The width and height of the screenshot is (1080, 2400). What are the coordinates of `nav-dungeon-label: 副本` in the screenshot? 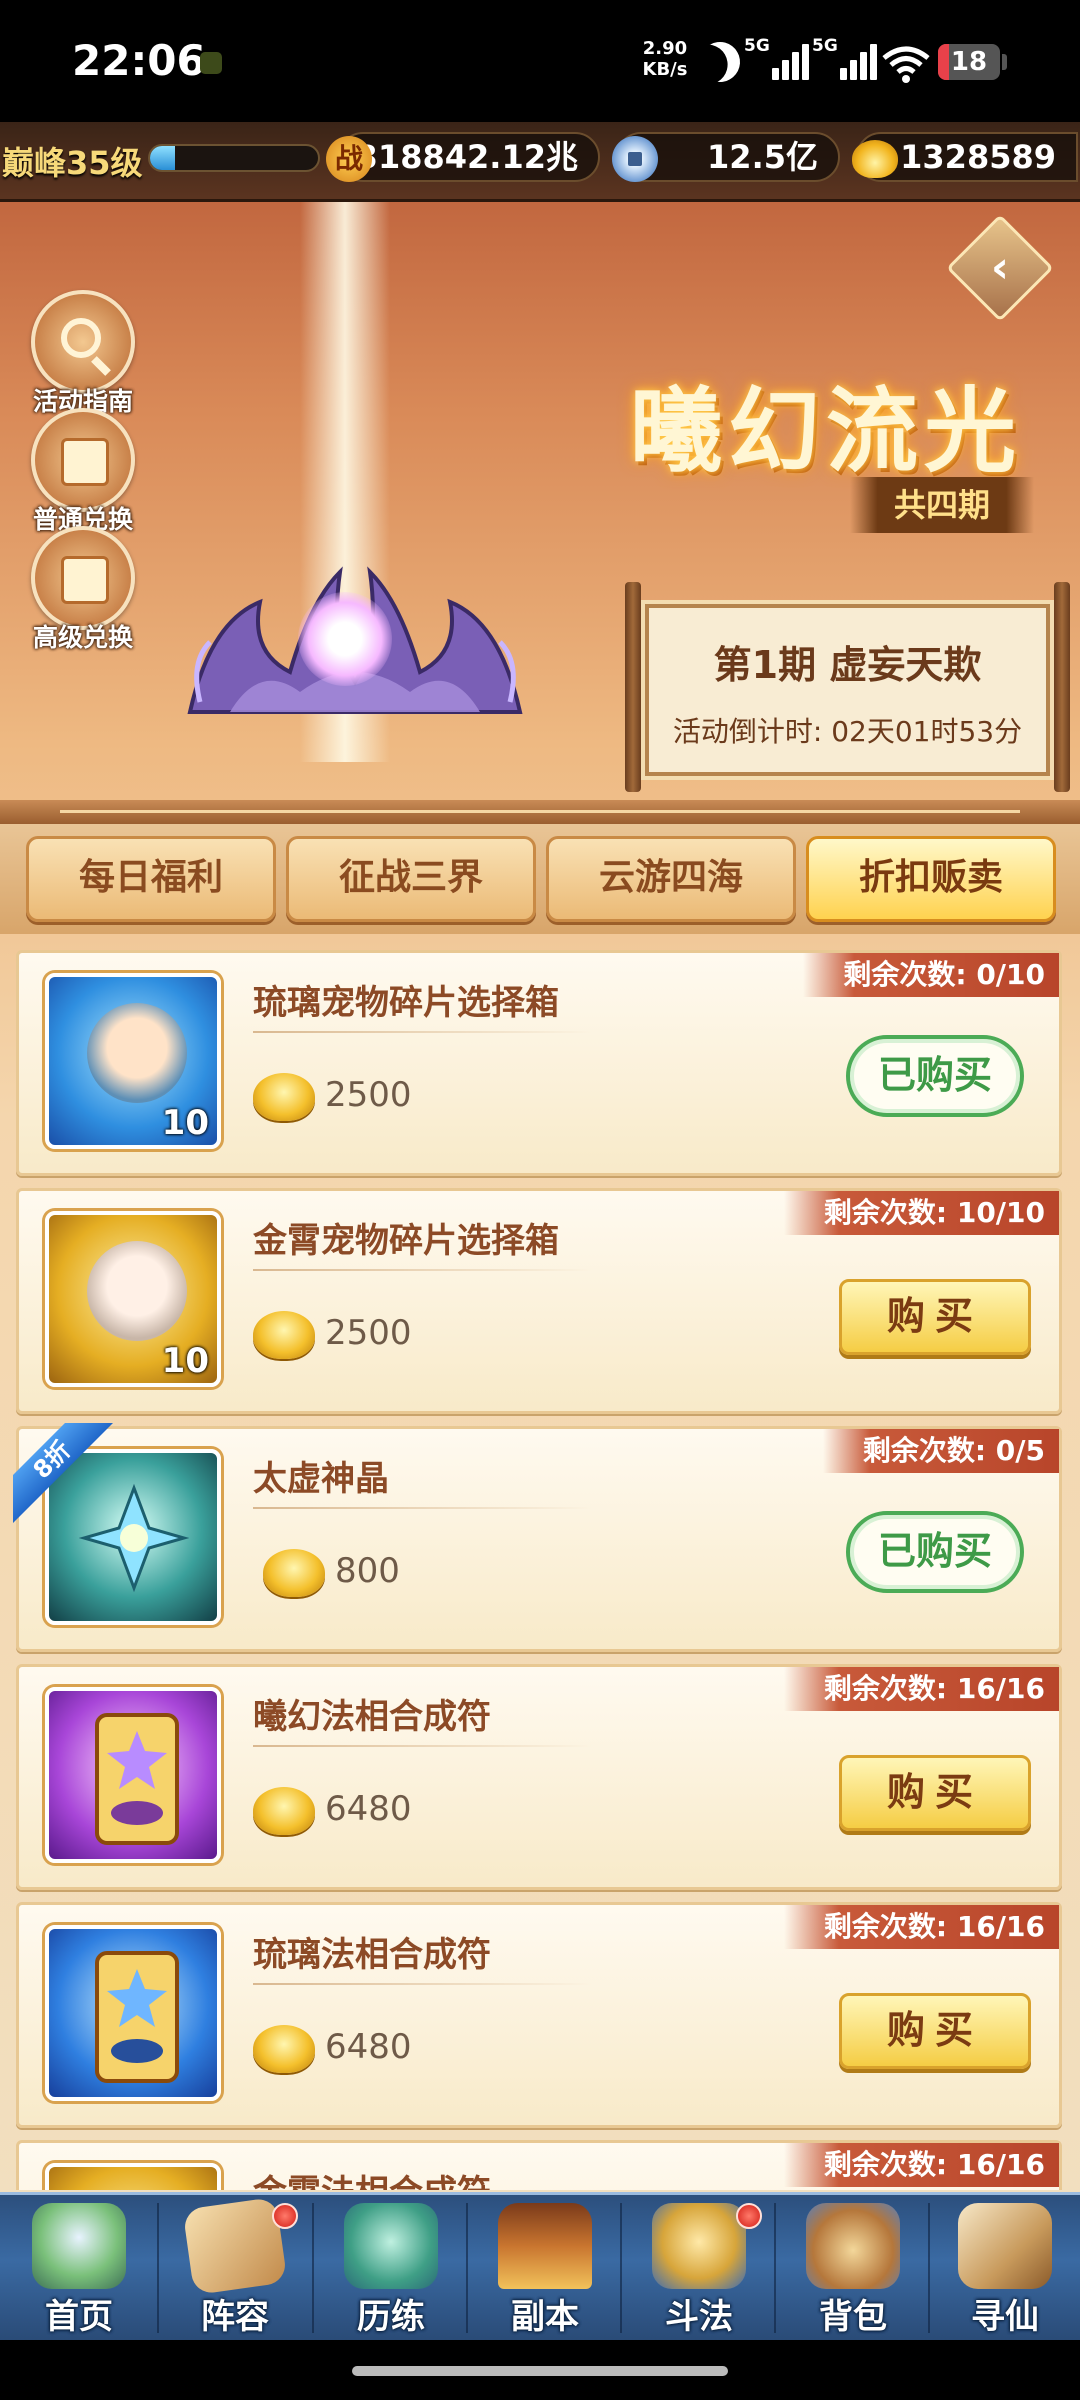 It's located at (545, 2317).